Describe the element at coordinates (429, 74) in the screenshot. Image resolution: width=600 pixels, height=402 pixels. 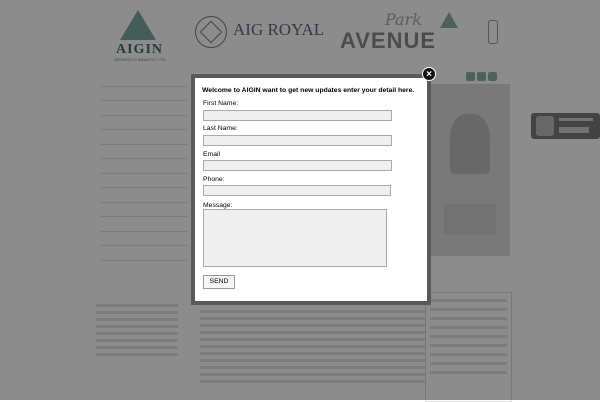
I see `close-icon: ×` at that location.